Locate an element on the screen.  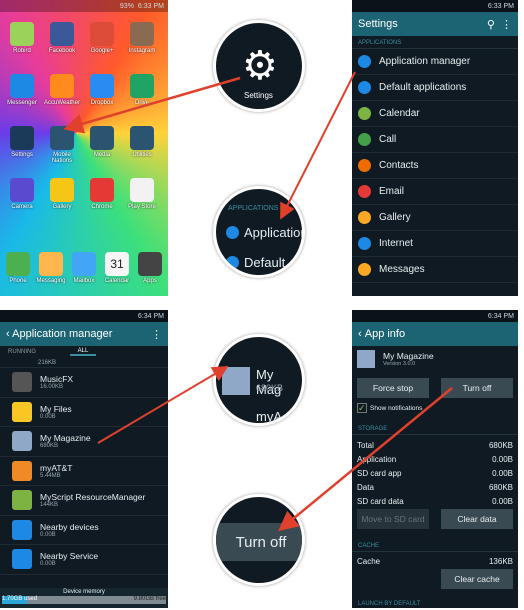
status-bar: 93% 6:33 PM is located at coordinates (84, 6).